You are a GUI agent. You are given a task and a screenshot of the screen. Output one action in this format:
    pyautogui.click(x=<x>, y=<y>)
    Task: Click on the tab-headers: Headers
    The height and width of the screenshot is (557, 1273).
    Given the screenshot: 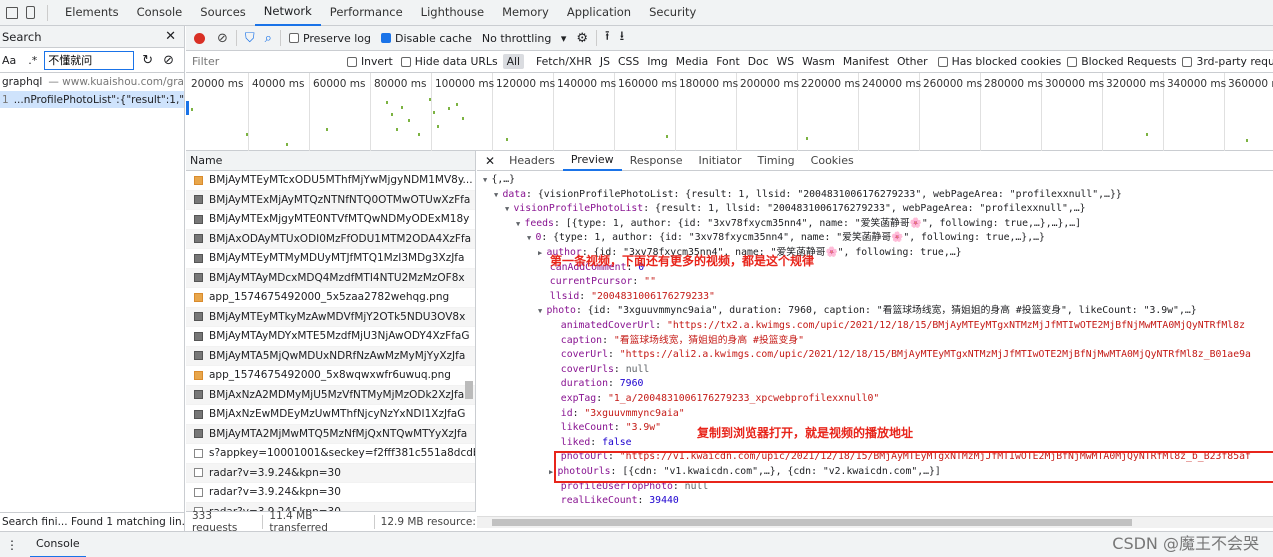 What is the action you would take?
    pyautogui.click(x=532, y=160)
    